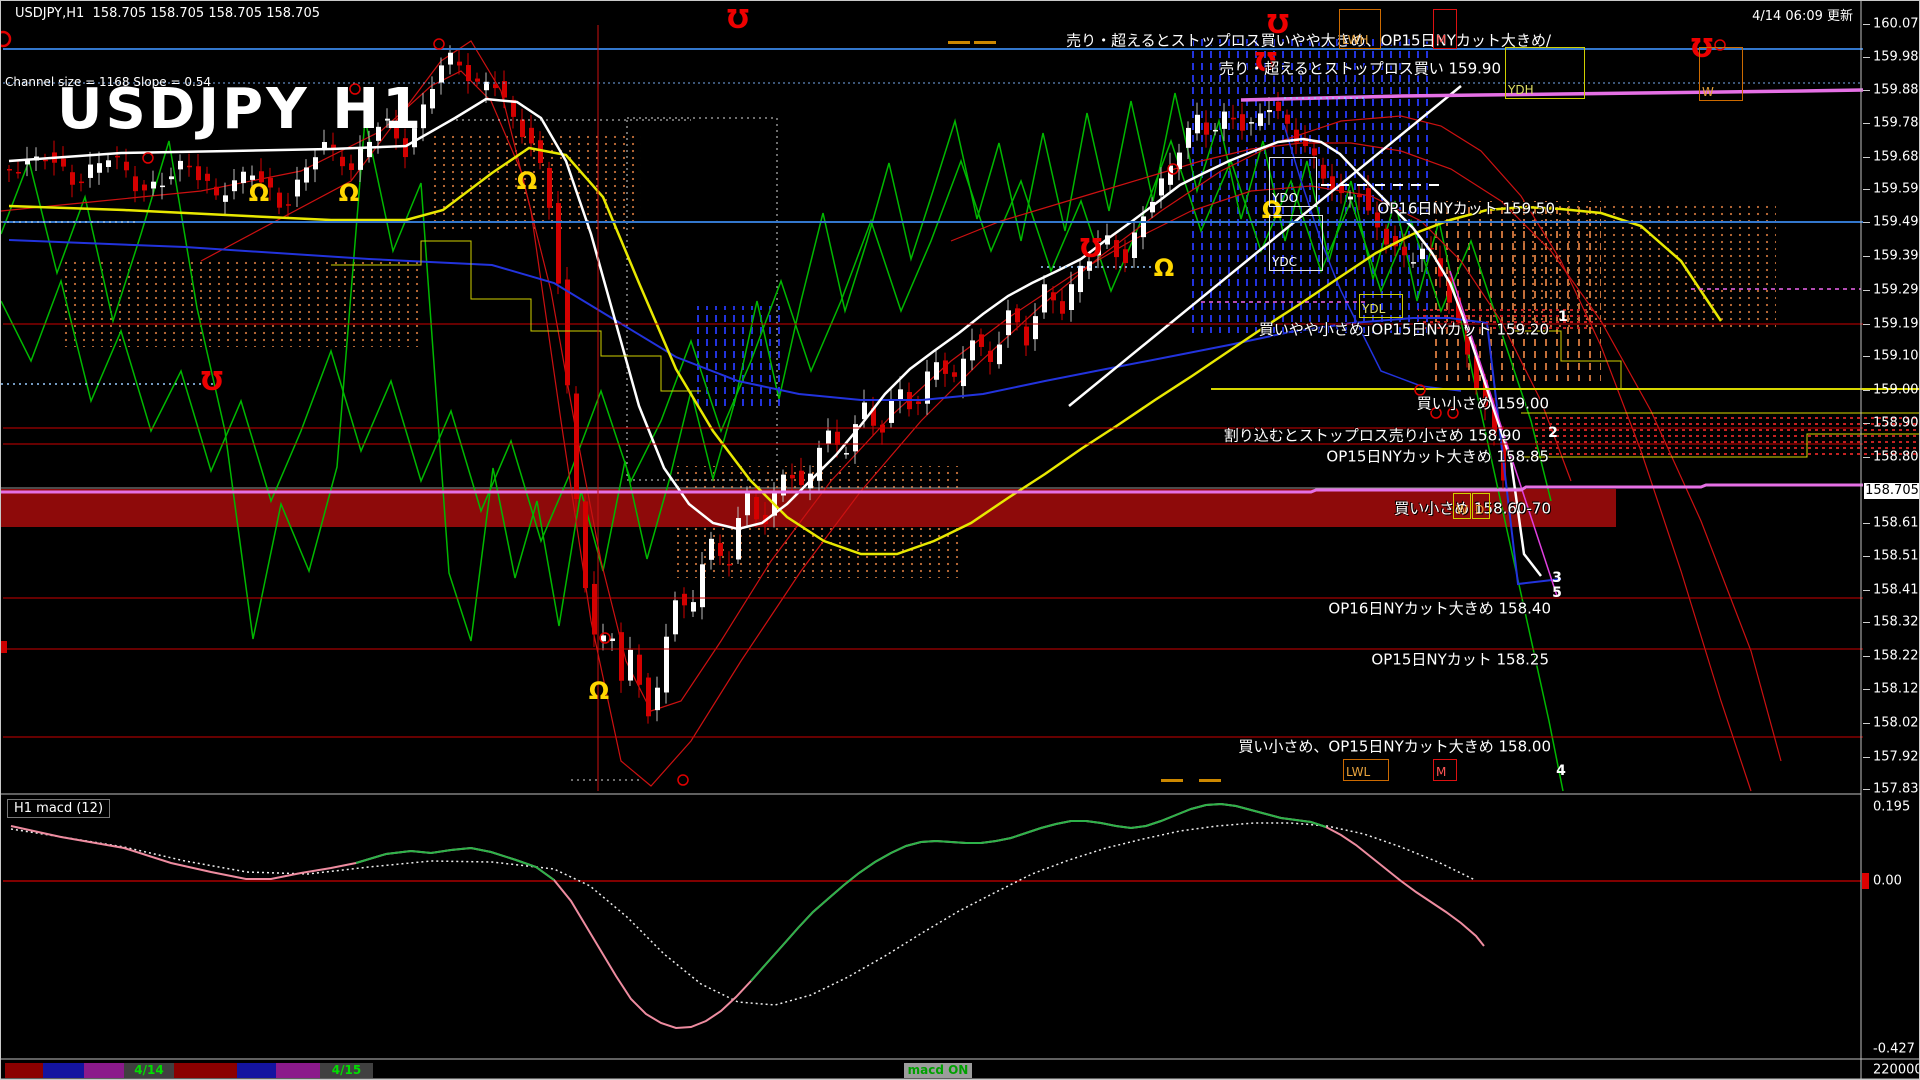  I want to click on macd-on-badge: macd ON, so click(938, 1070).